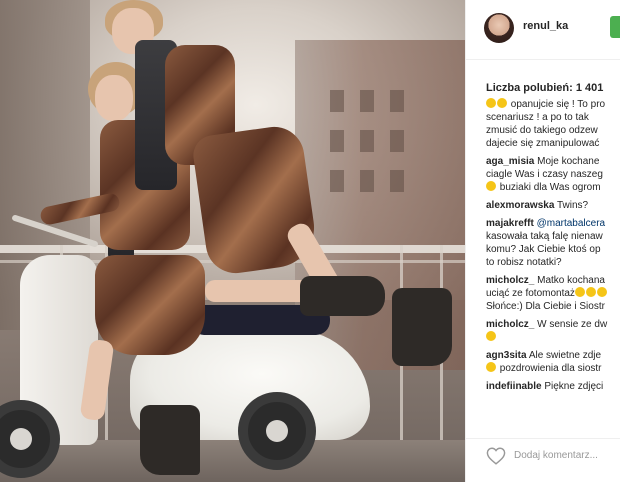 The image size is (620, 482). Describe the element at coordinates (260, 291) in the screenshot. I see `leg` at that location.